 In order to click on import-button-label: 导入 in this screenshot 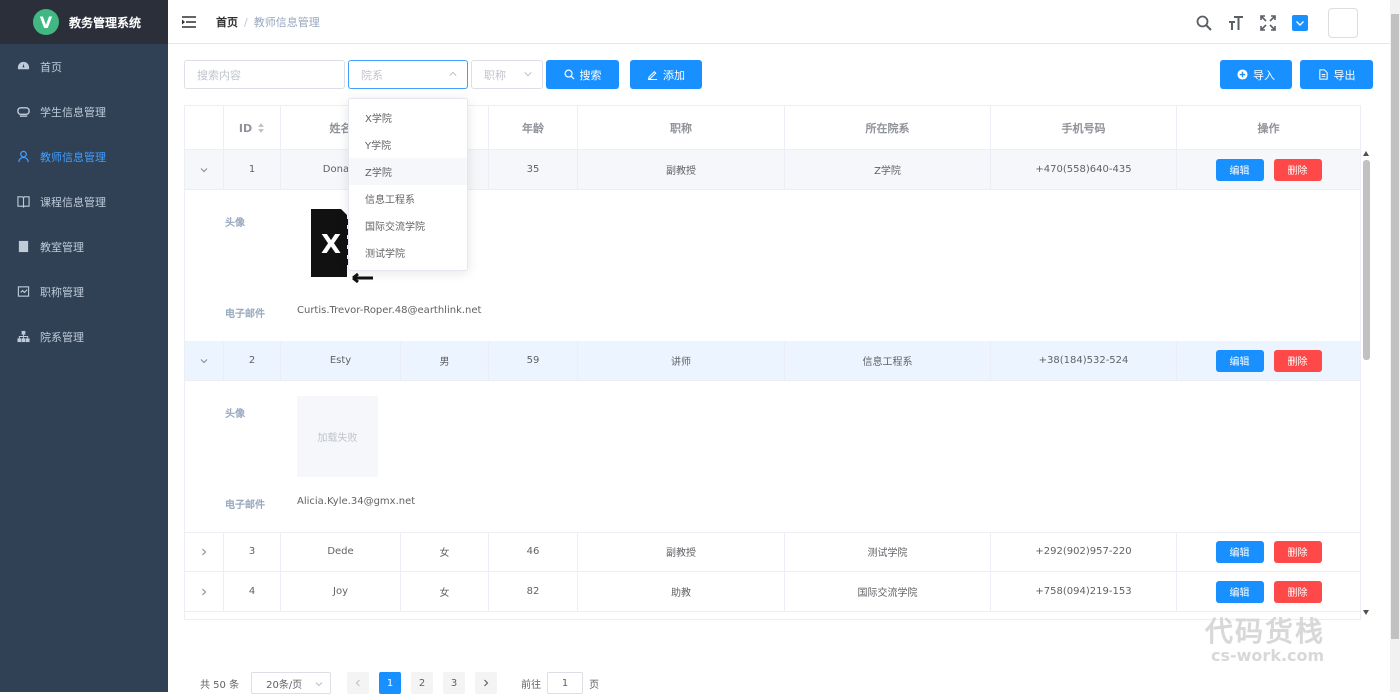, I will do `click(1264, 75)`.